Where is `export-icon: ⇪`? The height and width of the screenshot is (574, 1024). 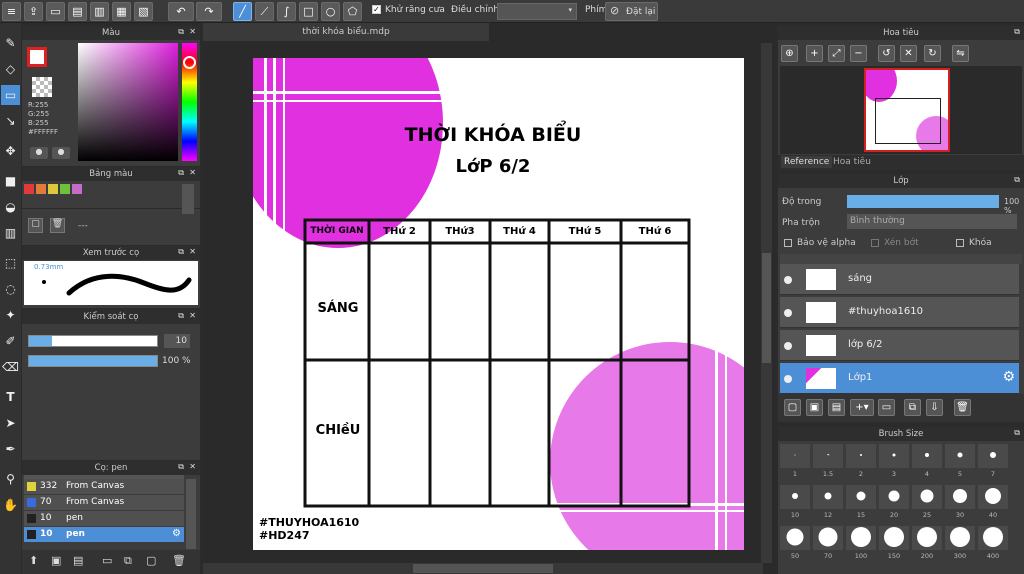
export-icon: ⇪ is located at coordinates (33, 11).